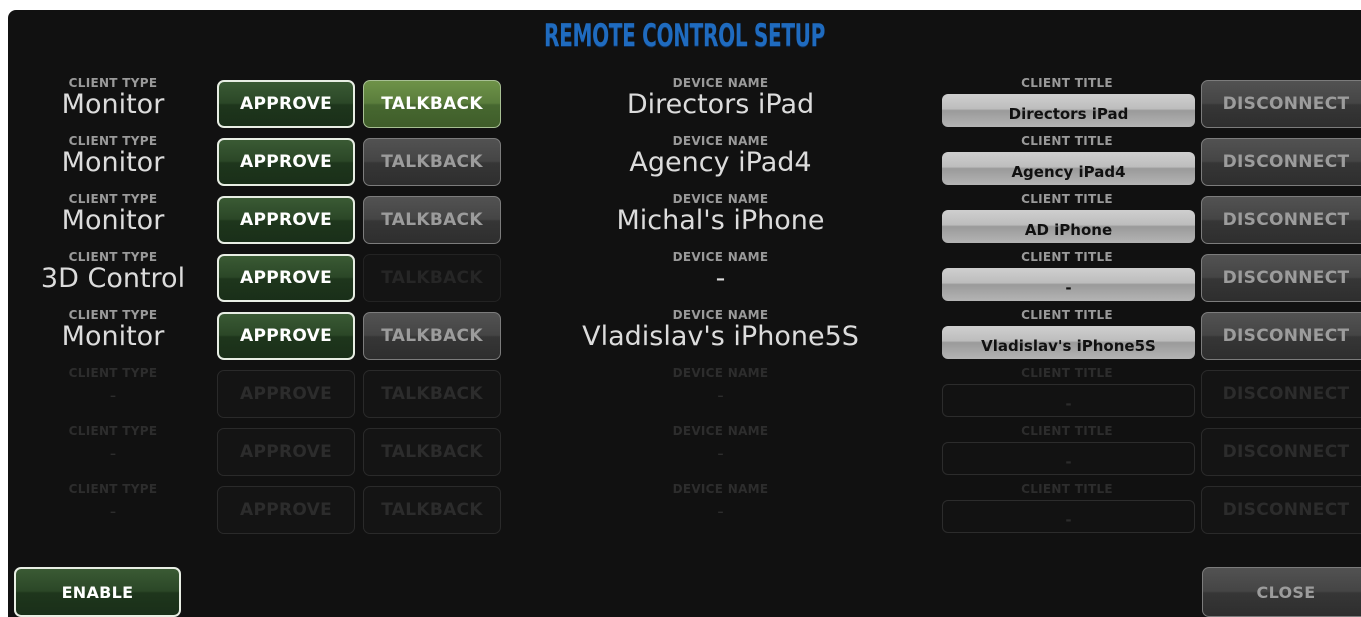 Image resolution: width=1361 pixels, height=617 pixels. What do you see at coordinates (1068, 342) in the screenshot?
I see `client-title-field: Vladislav's iPhone5S` at bounding box center [1068, 342].